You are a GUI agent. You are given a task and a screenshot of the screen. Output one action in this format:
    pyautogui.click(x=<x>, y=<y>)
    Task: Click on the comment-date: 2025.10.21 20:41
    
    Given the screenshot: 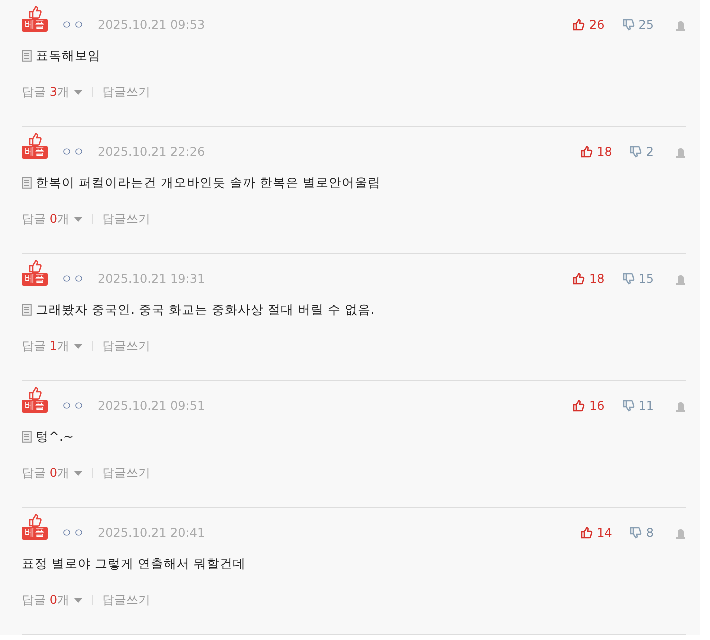 What is the action you would take?
    pyautogui.click(x=152, y=533)
    